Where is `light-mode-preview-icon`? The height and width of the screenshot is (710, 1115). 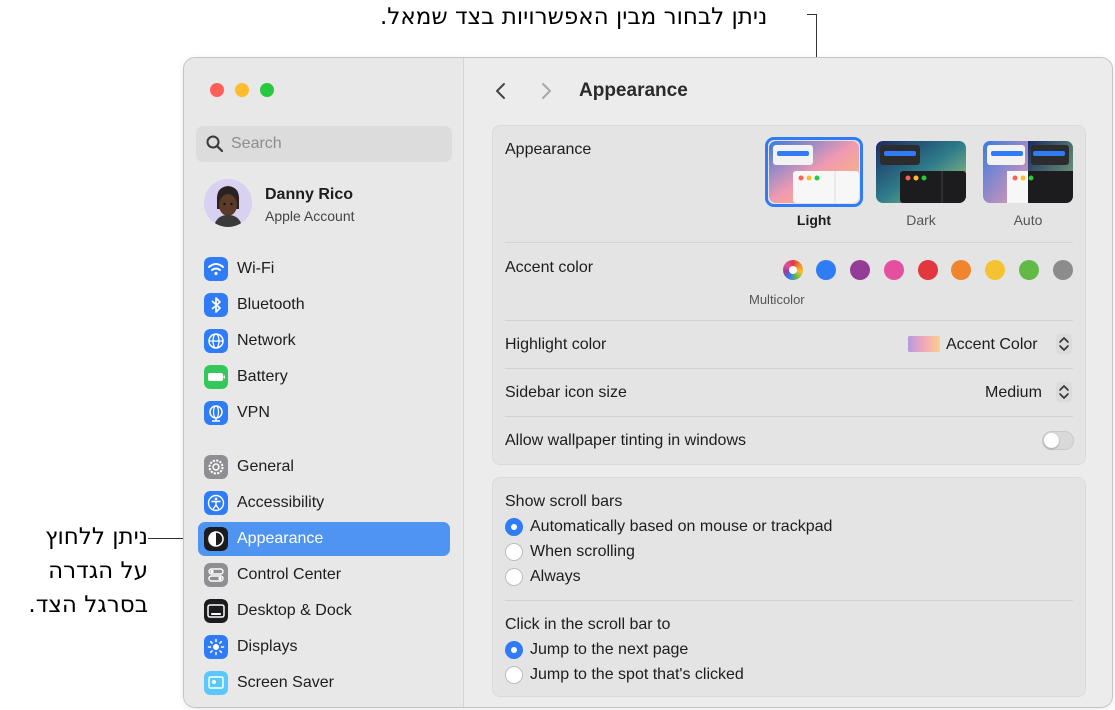 light-mode-preview-icon is located at coordinates (814, 172).